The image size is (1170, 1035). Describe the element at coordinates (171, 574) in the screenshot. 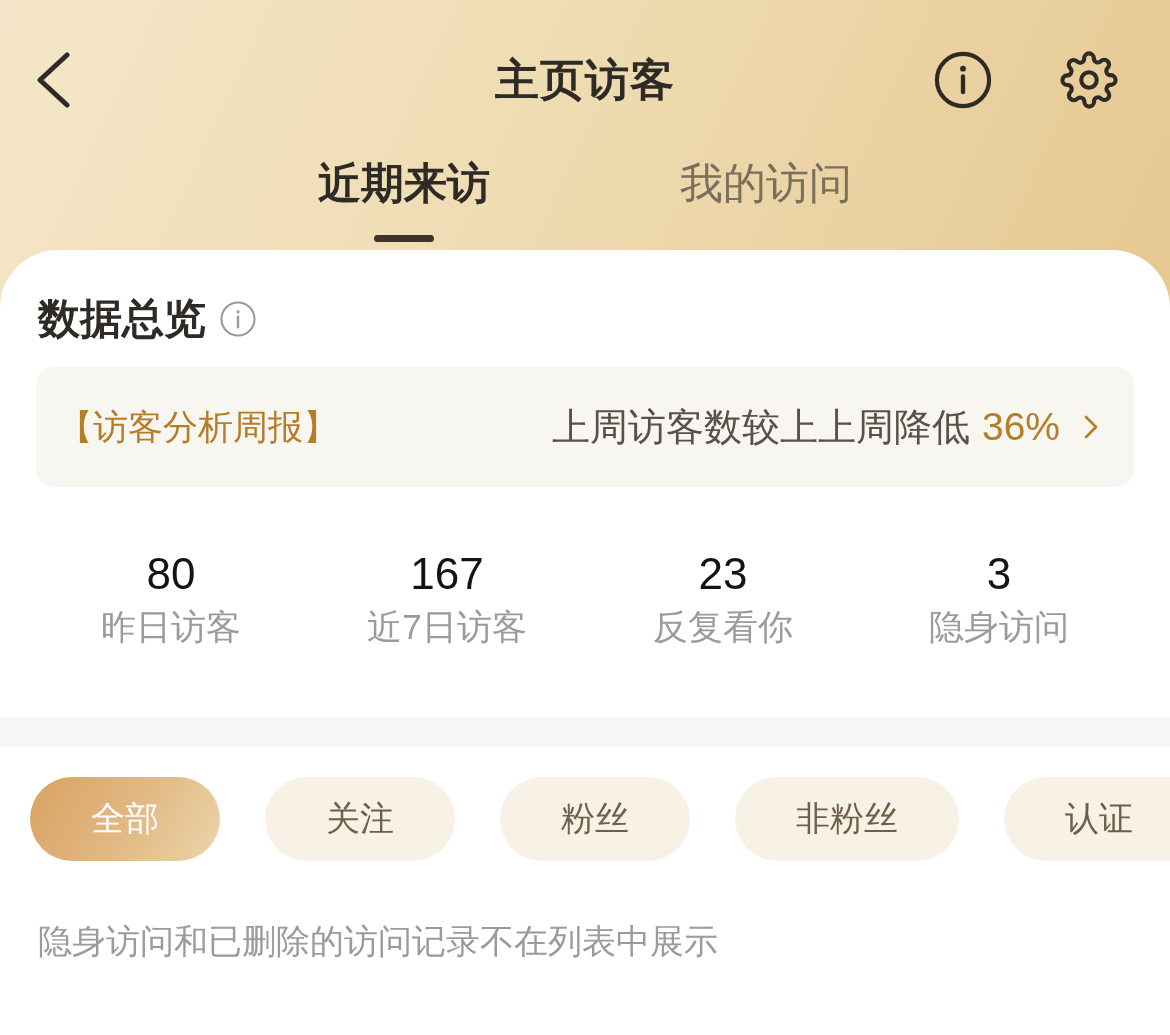

I see `stat-value: 80` at that location.